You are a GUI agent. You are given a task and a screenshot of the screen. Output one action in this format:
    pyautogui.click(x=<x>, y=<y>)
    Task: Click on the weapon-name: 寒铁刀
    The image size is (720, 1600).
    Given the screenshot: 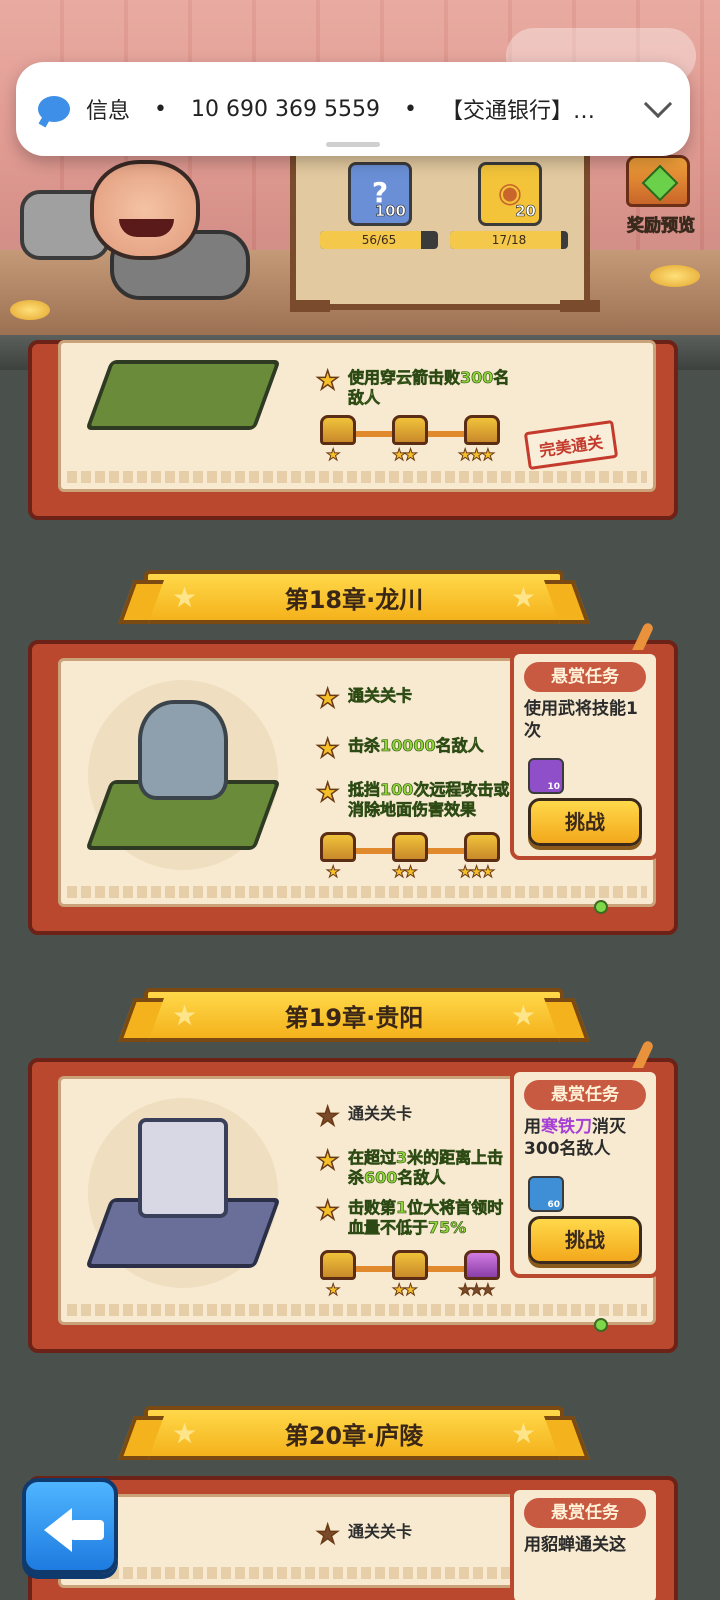 What is the action you would take?
    pyautogui.click(x=566, y=1127)
    